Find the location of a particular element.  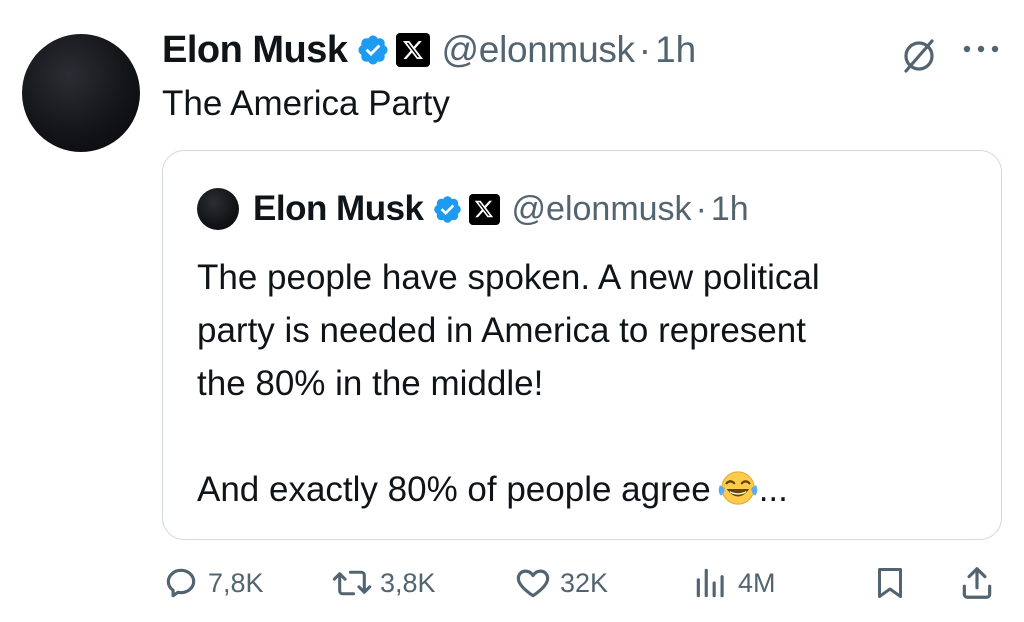

quoted-line: party is needed in America to represent is located at coordinates (501, 330).